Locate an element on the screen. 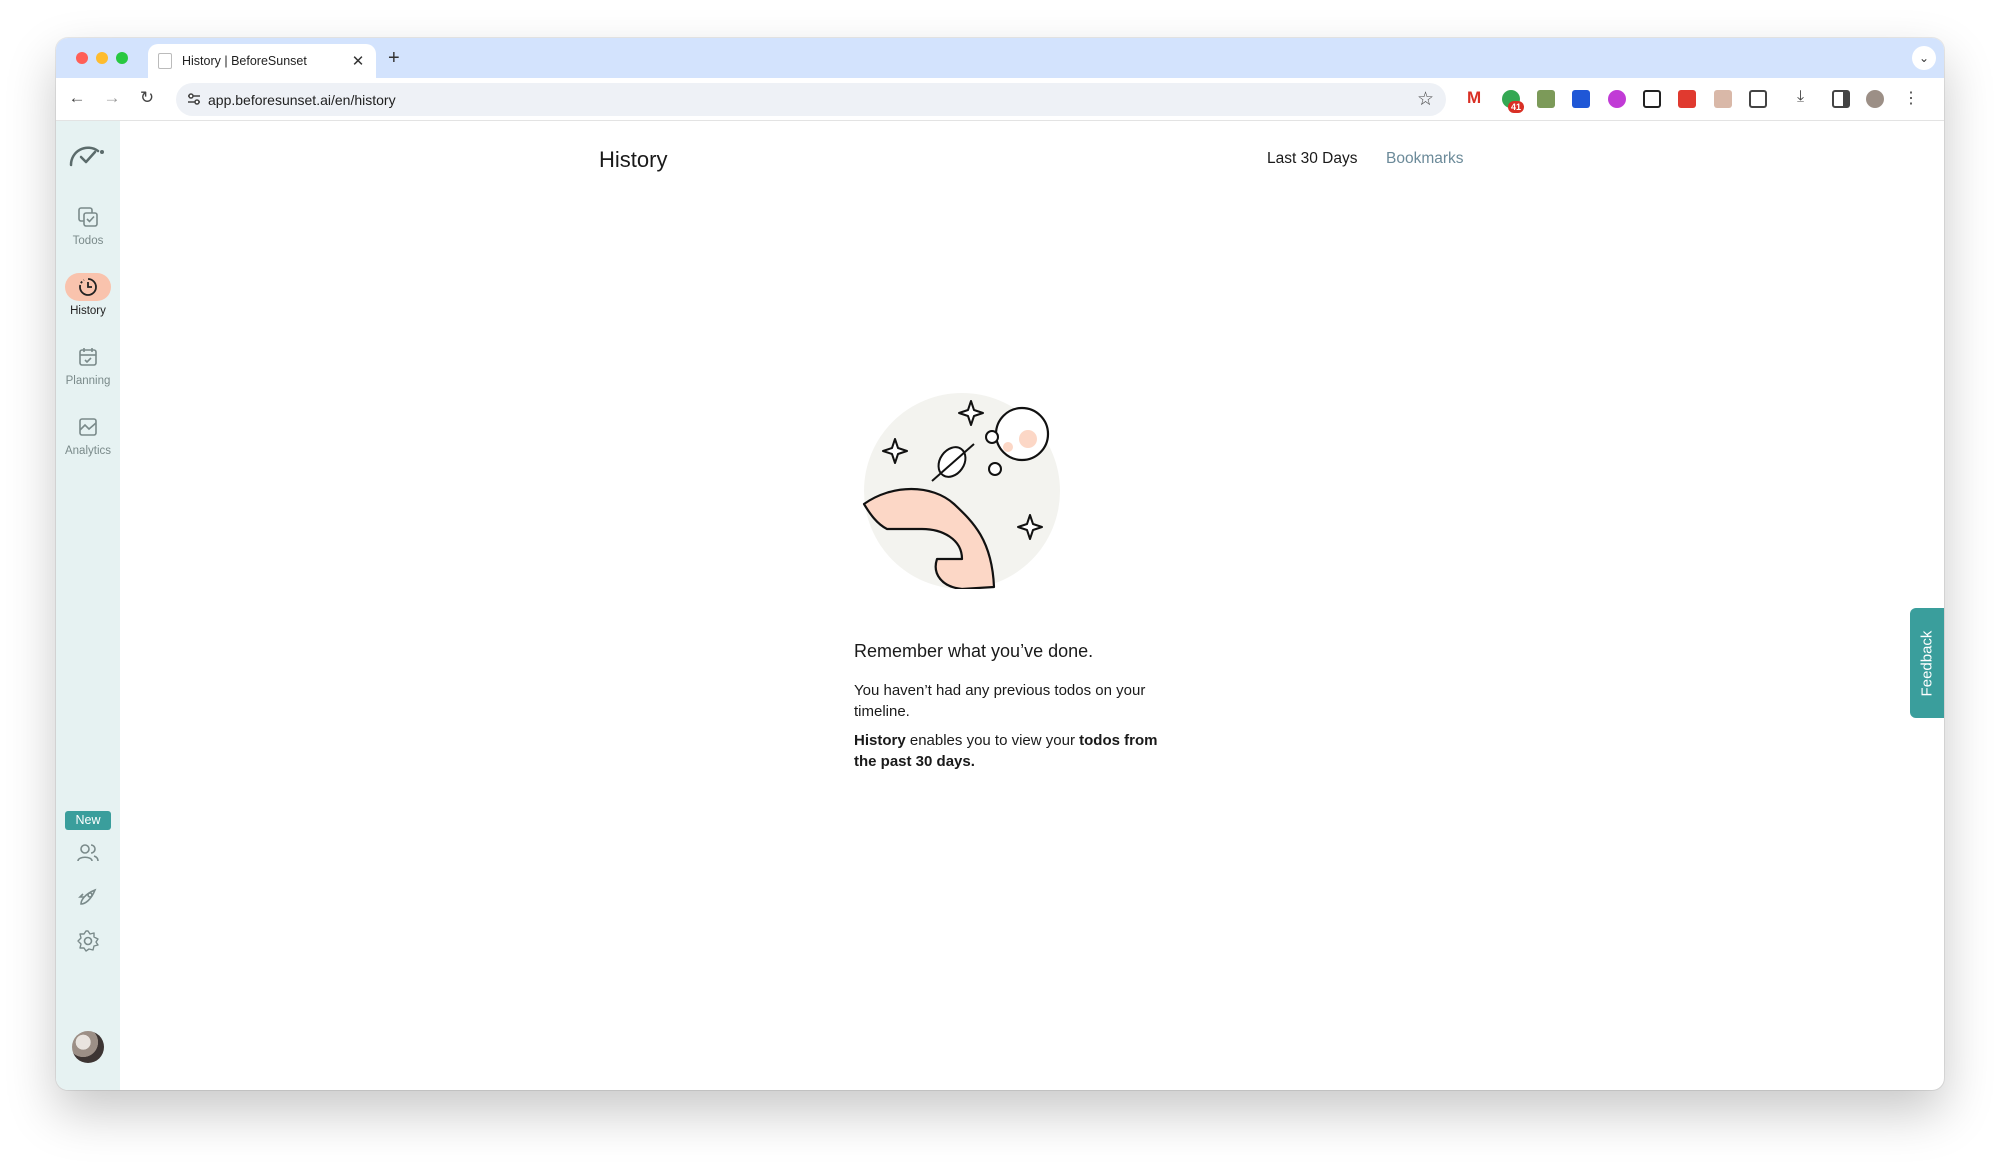 The width and height of the screenshot is (2000, 1165). feedback-label: Feedback is located at coordinates (1927, 663).